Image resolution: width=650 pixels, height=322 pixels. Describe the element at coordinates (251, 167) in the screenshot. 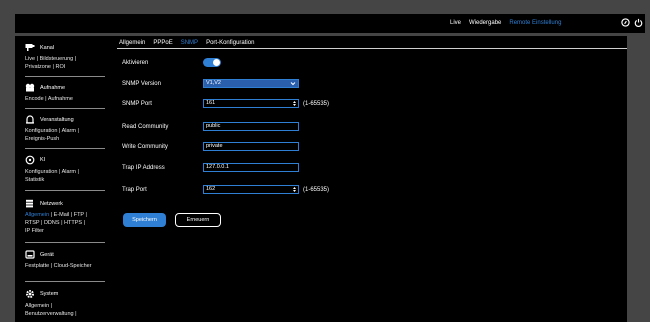

I see `trap-ip-input: 127.0.0.1` at that location.